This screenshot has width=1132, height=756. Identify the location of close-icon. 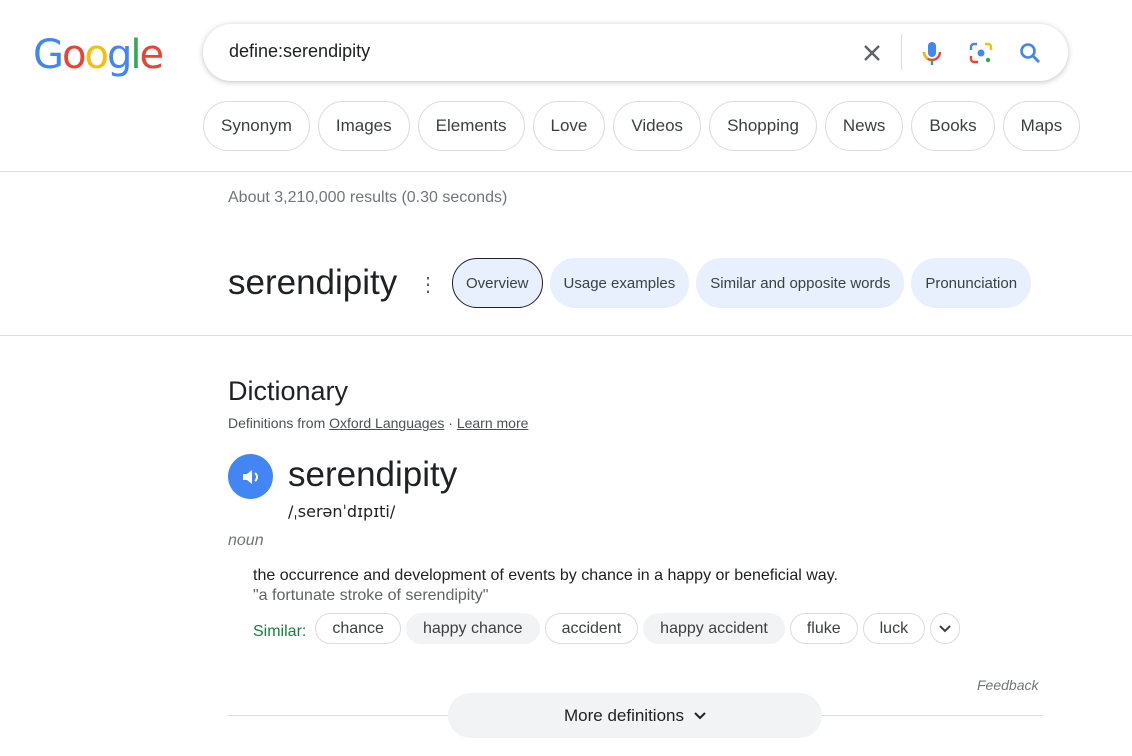
(872, 53).